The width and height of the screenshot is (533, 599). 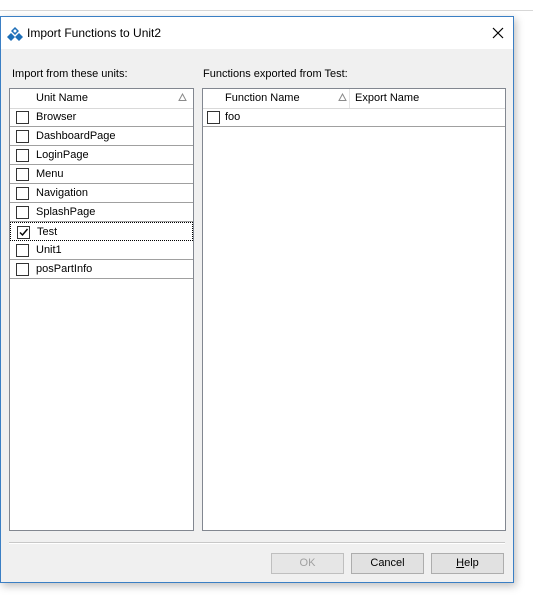 I want to click on window-title: Import Functions to Unit2, so click(x=94, y=33).